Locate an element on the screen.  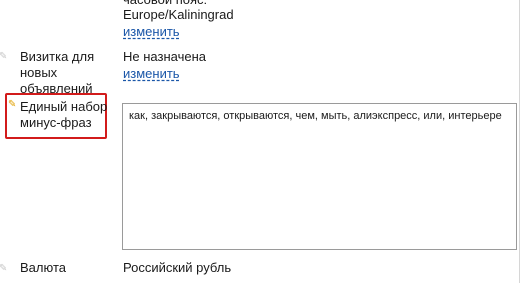
currency-value: Российский рубль is located at coordinates (177, 267).